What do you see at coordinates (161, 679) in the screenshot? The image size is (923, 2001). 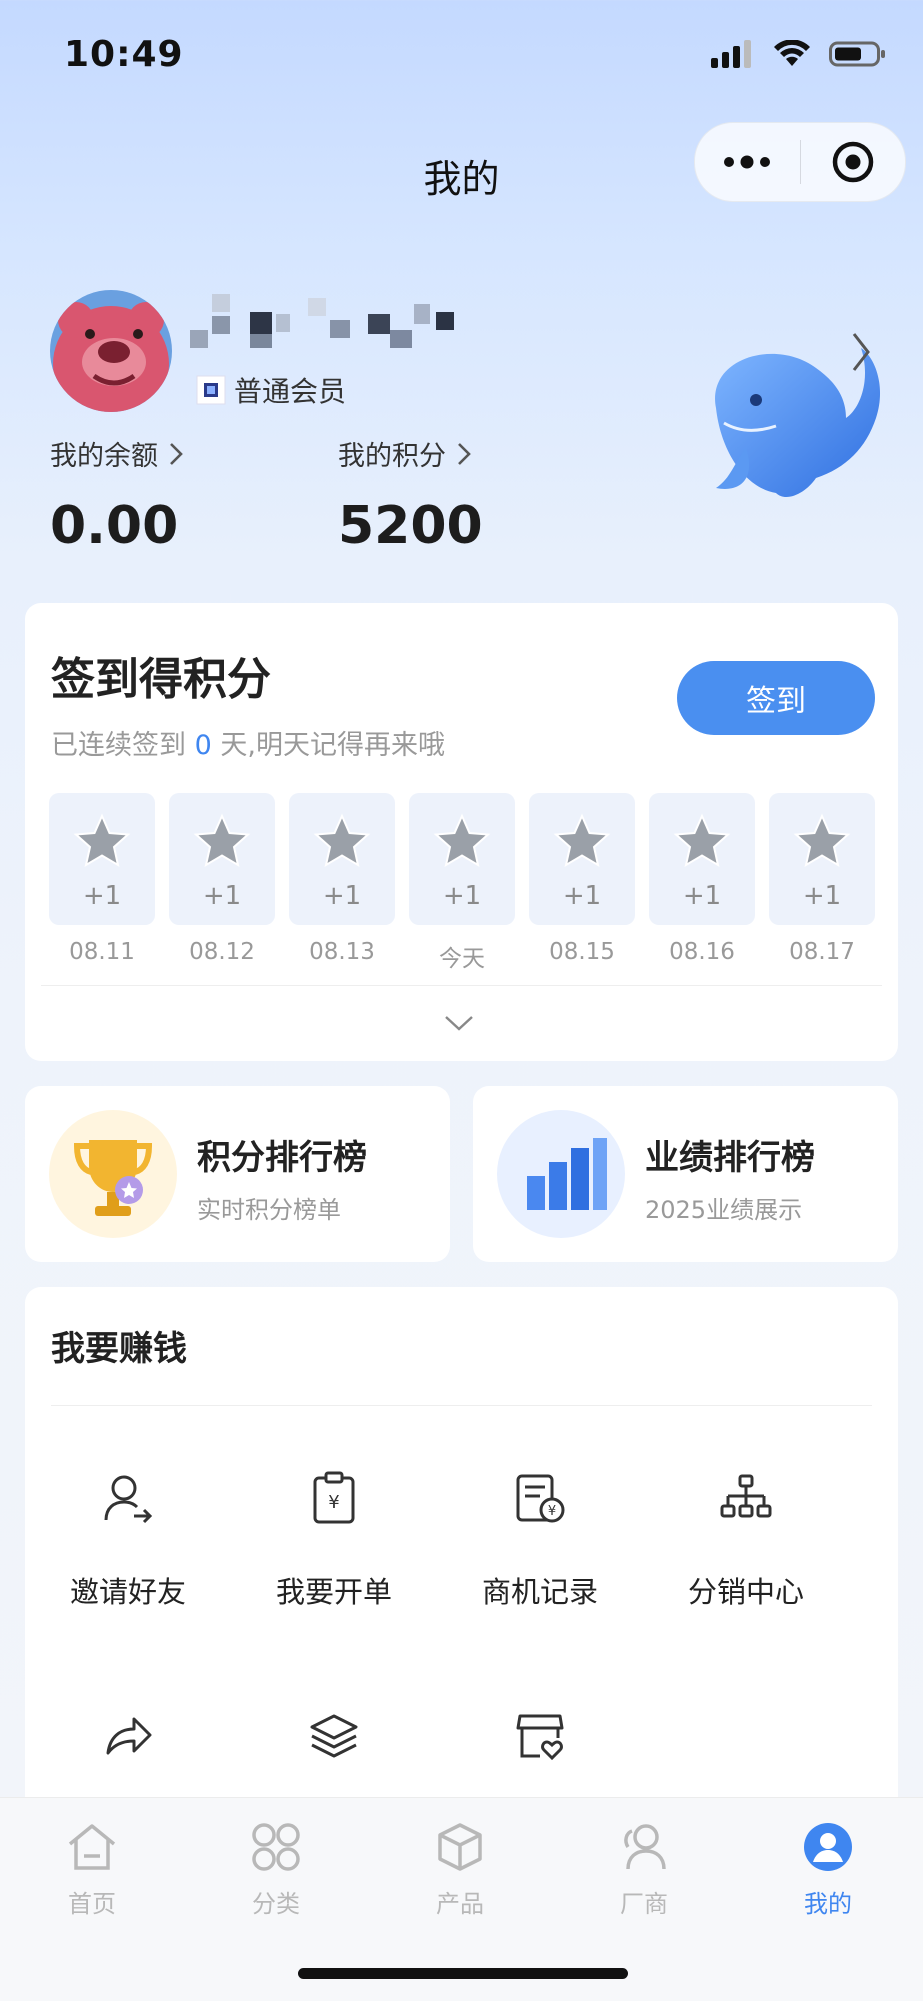 I see `checkin-title: 签到得积分` at bounding box center [161, 679].